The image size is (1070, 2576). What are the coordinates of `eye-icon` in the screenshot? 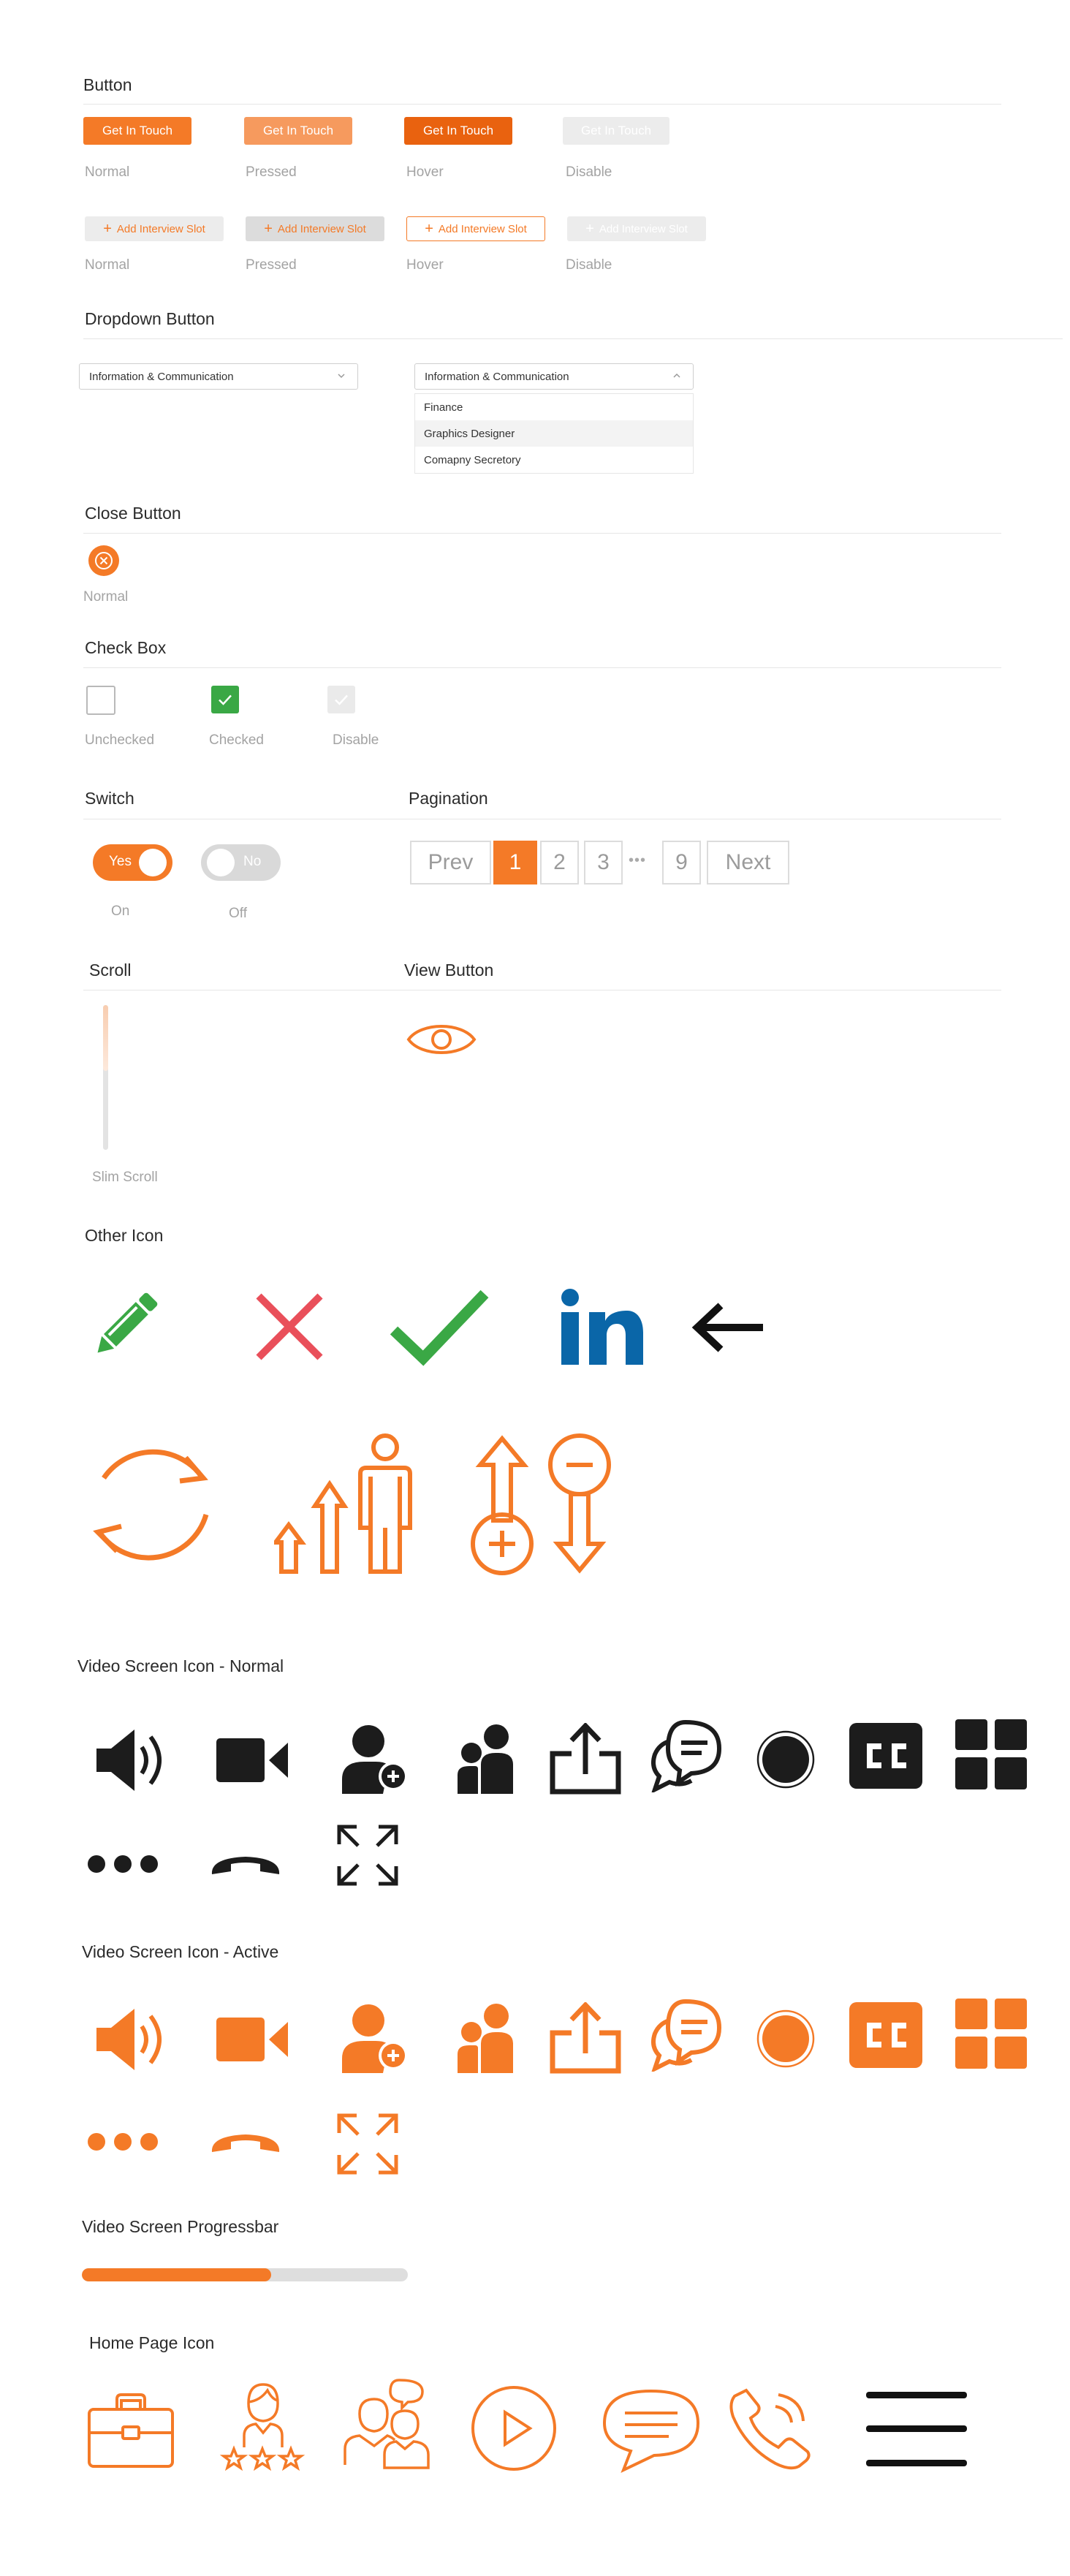 It's located at (441, 1039).